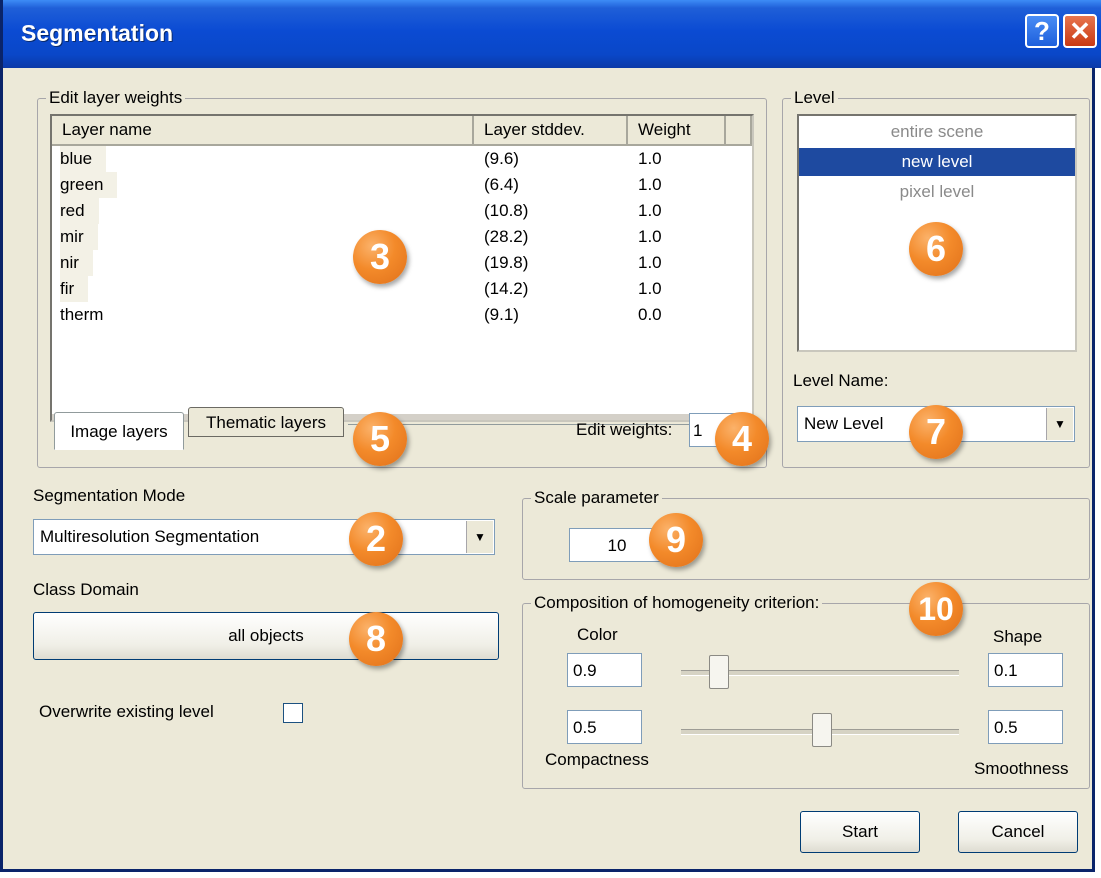  I want to click on level-name-value: New Level, so click(844, 423).